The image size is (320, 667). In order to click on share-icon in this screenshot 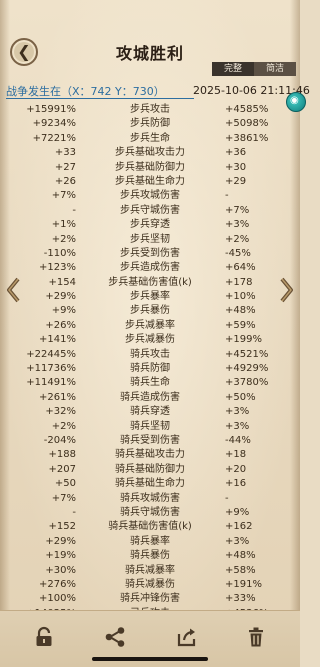, I will do `click(115, 637)`.